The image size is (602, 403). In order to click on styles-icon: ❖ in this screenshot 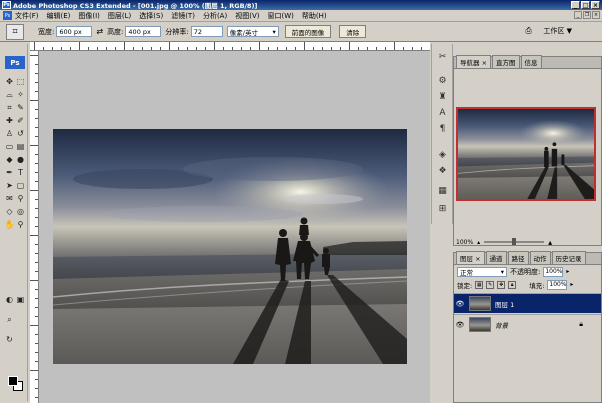, I will do `click(442, 170)`.